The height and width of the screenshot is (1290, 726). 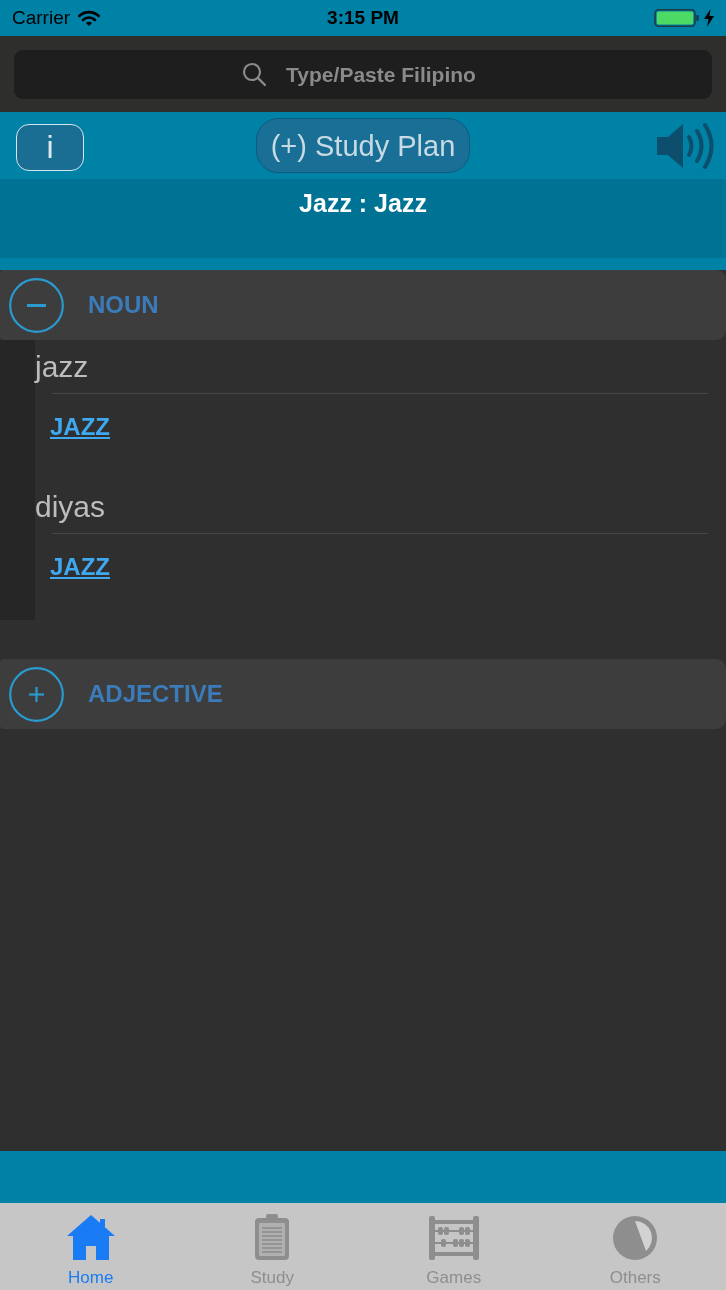 I want to click on expand-icon, so click(x=36, y=694).